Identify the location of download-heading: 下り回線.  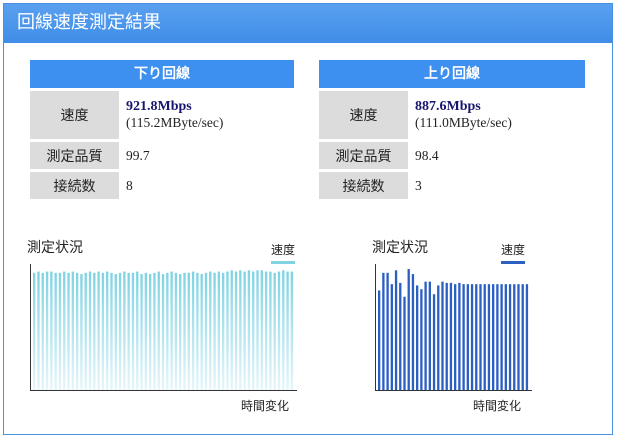
(162, 74).